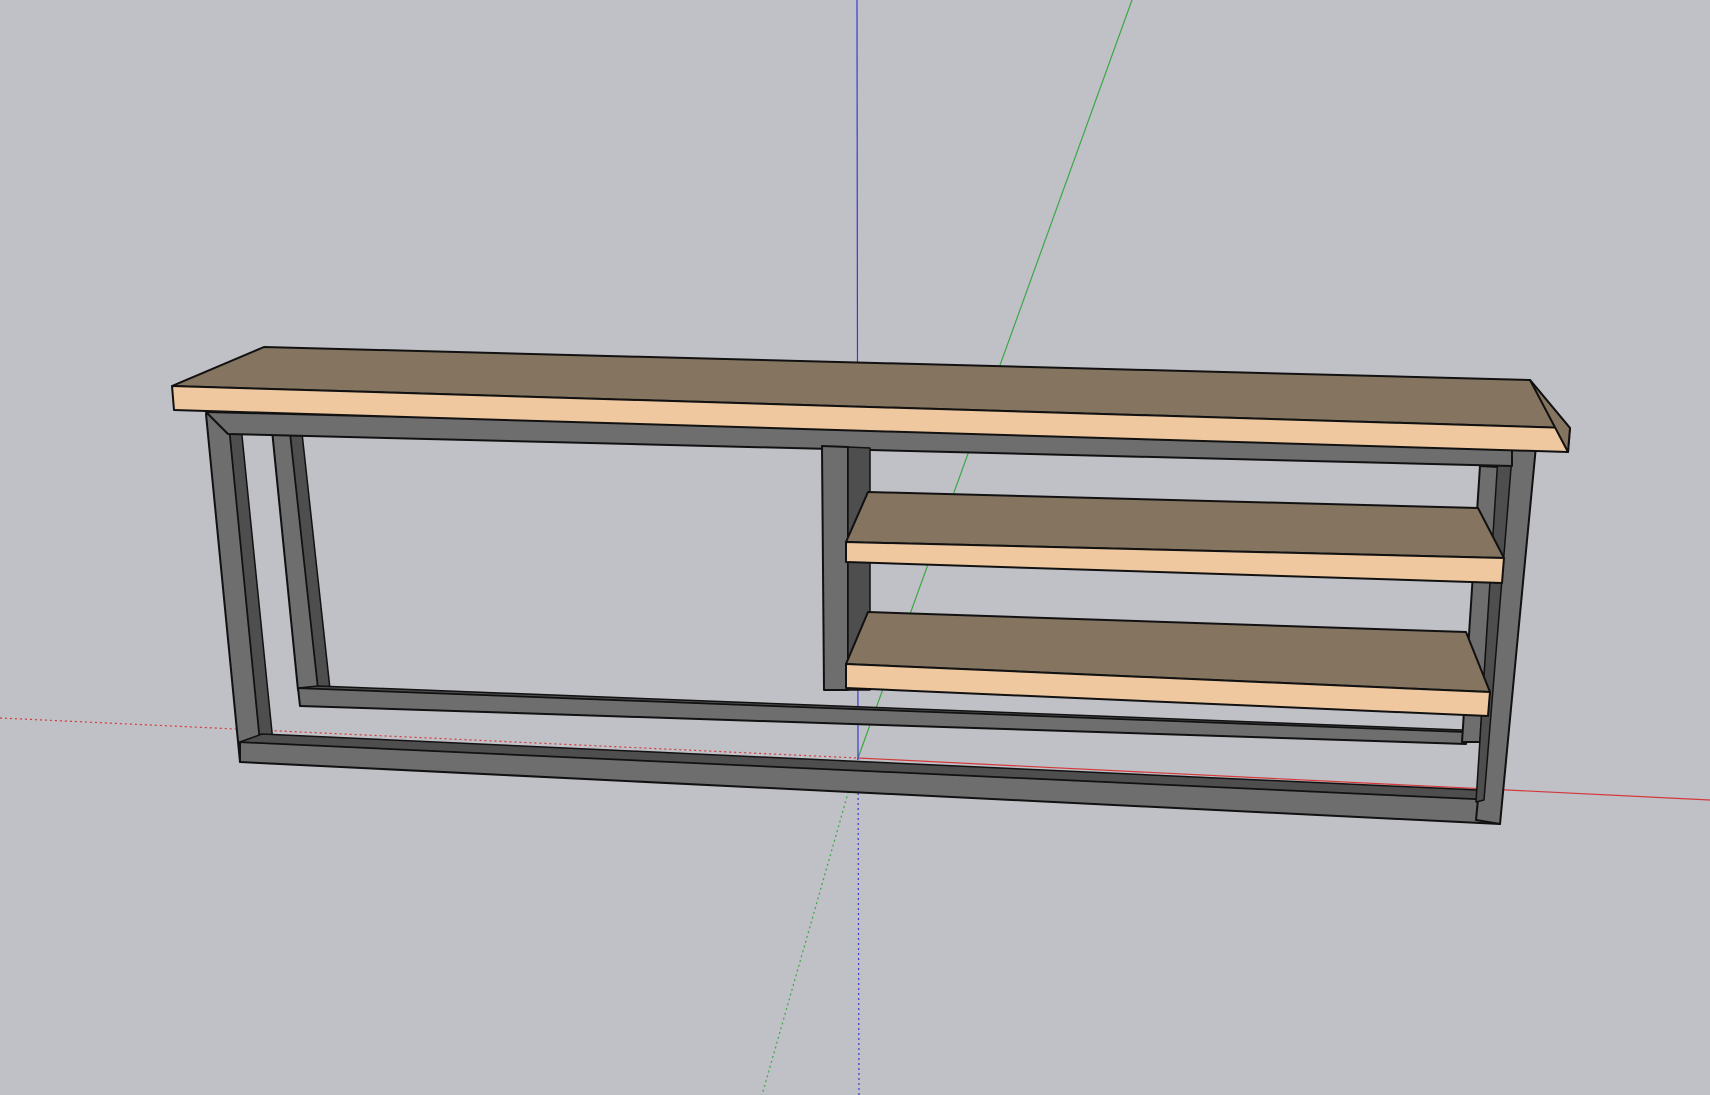 The image size is (1710, 1095). What do you see at coordinates (858, 926) in the screenshot?
I see `blue-axis-negative` at bounding box center [858, 926].